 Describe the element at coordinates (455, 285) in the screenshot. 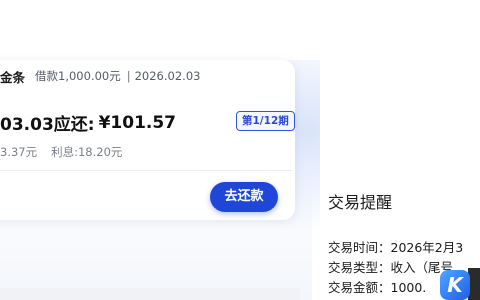

I see `k-app-icon: K` at that location.